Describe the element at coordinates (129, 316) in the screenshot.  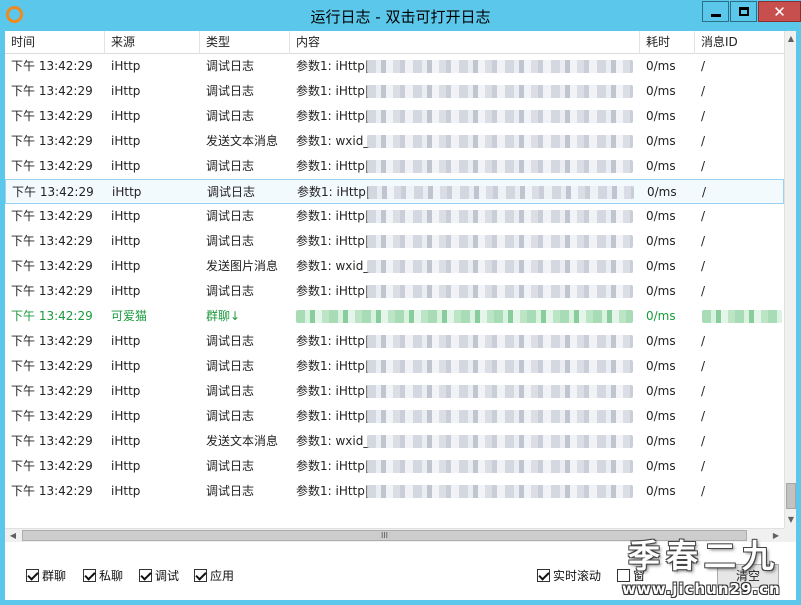
I see `cell-source: 可爱猫` at that location.